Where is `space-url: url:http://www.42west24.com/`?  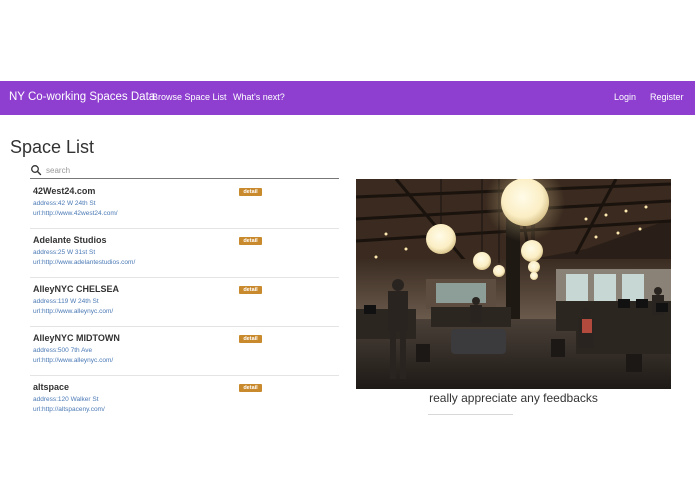 space-url: url:http://www.42west24.com/ is located at coordinates (75, 213).